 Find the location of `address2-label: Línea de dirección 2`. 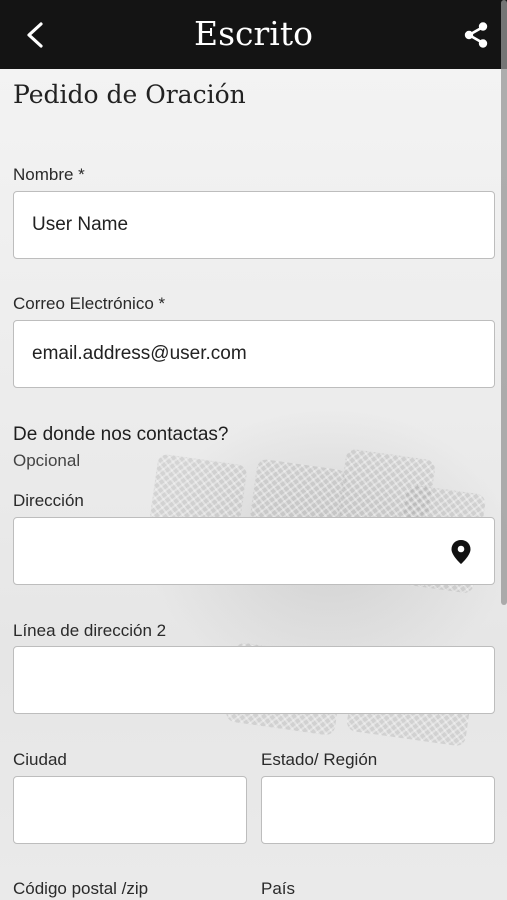

address2-label: Línea de dirección 2 is located at coordinates (90, 630).